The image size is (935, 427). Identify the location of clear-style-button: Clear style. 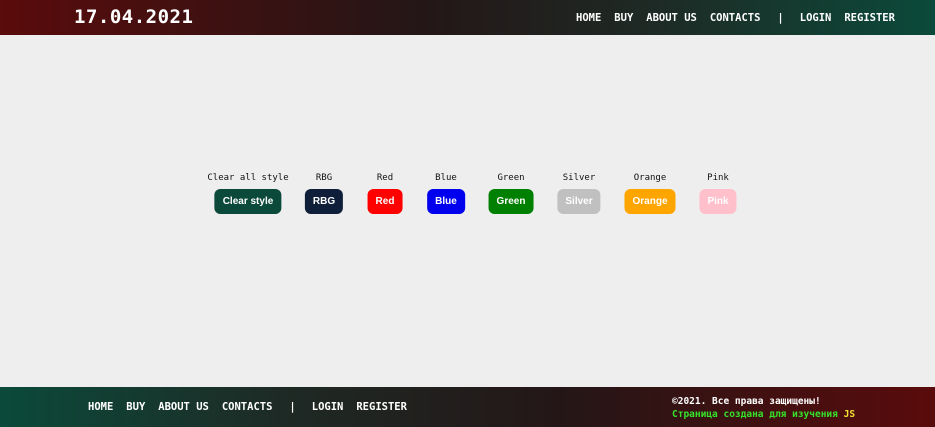
(248, 201).